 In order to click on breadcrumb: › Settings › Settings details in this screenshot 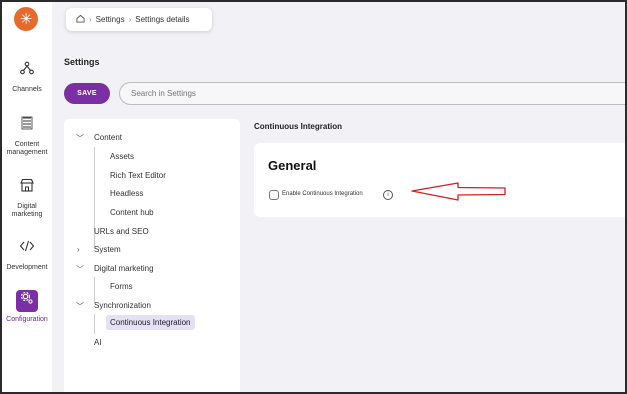, I will do `click(139, 19)`.